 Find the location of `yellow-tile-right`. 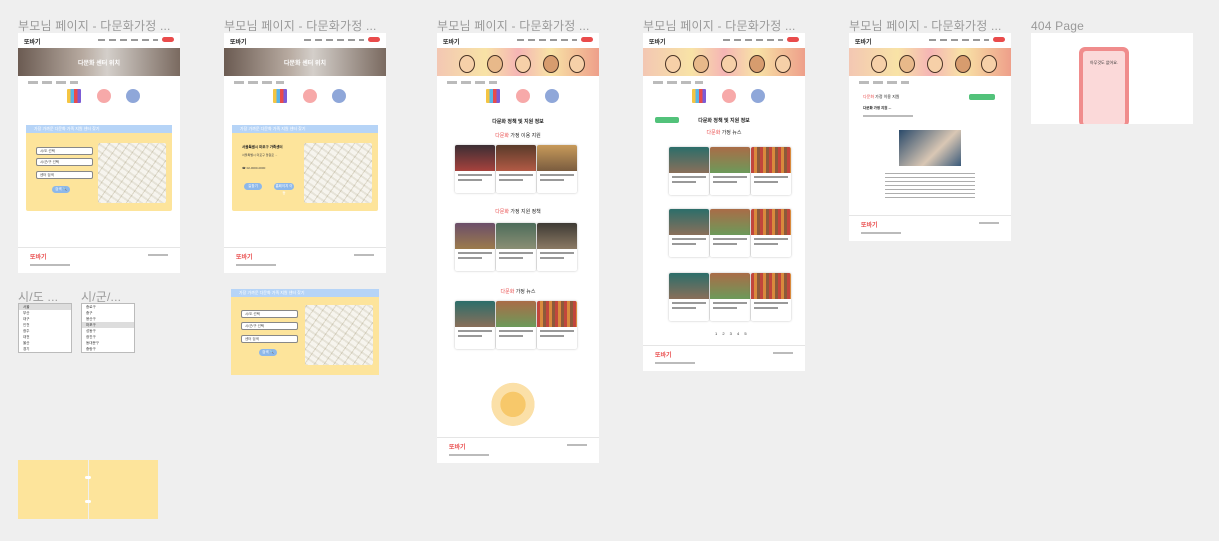

yellow-tile-right is located at coordinates (123, 489).